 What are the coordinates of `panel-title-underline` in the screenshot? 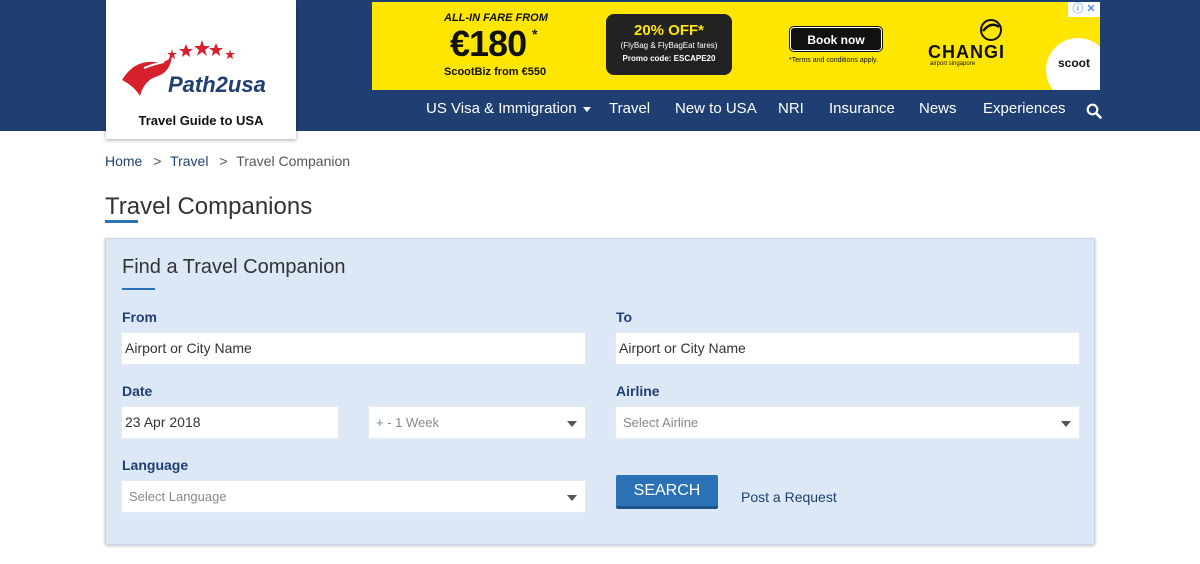 It's located at (138, 289).